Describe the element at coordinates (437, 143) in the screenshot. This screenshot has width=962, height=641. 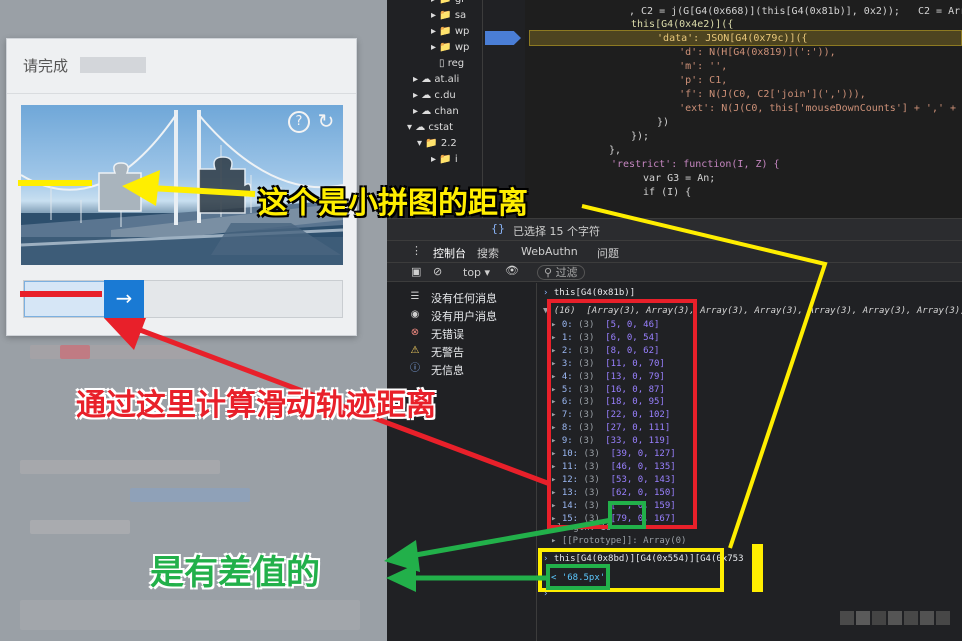
I see `tree-item: ▾ 📁 2.2` at that location.